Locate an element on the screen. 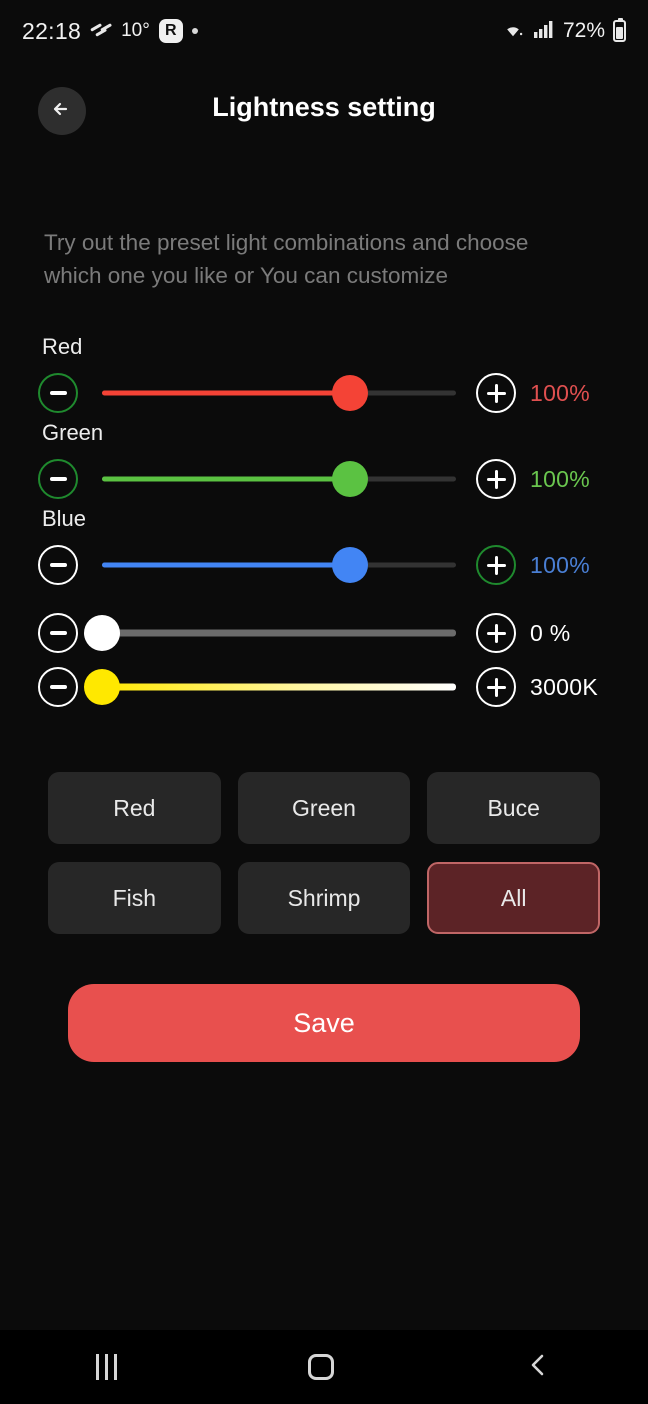 The height and width of the screenshot is (1404, 648). minus-button-red is located at coordinates (58, 393).